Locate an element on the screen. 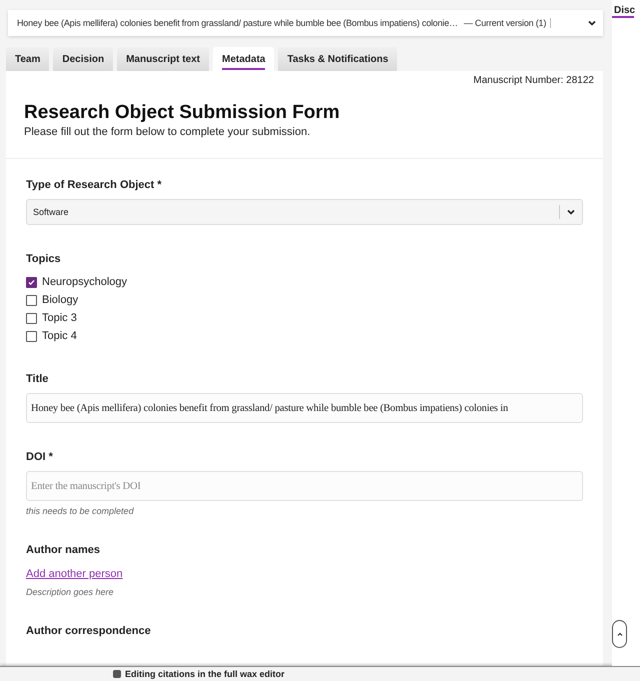  field-label: Topics is located at coordinates (44, 259).